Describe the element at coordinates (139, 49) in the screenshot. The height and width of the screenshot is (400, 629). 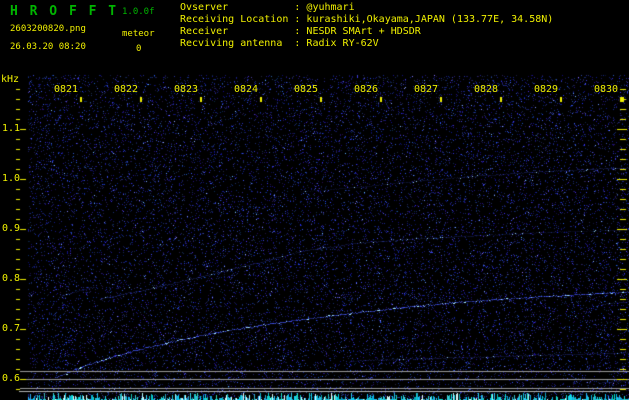
I see `meteor-counter-value: 0` at that location.